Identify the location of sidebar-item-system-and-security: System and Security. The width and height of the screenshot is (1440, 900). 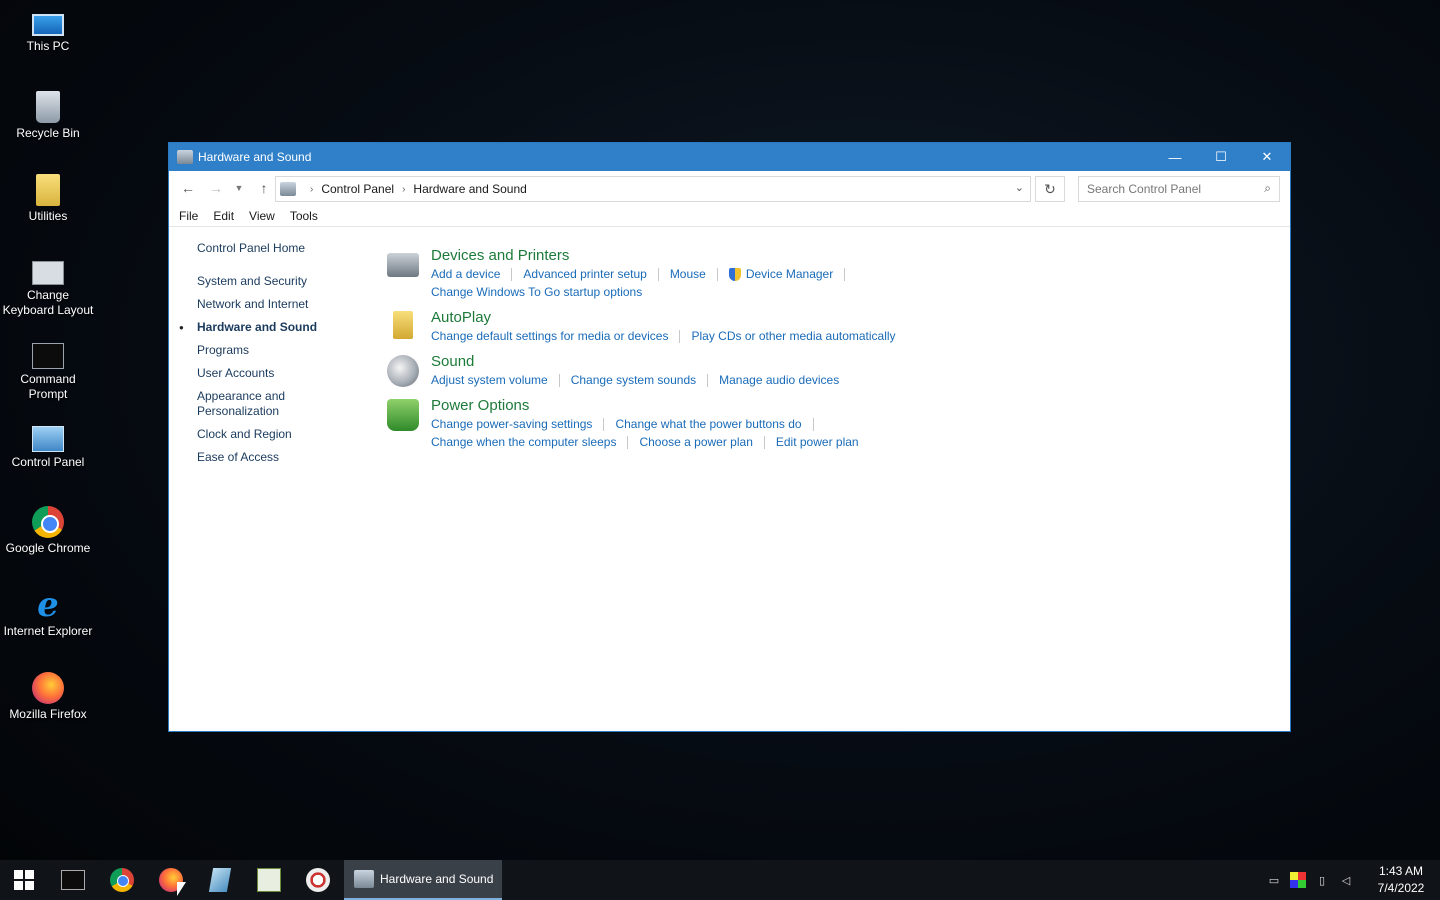
(282, 281).